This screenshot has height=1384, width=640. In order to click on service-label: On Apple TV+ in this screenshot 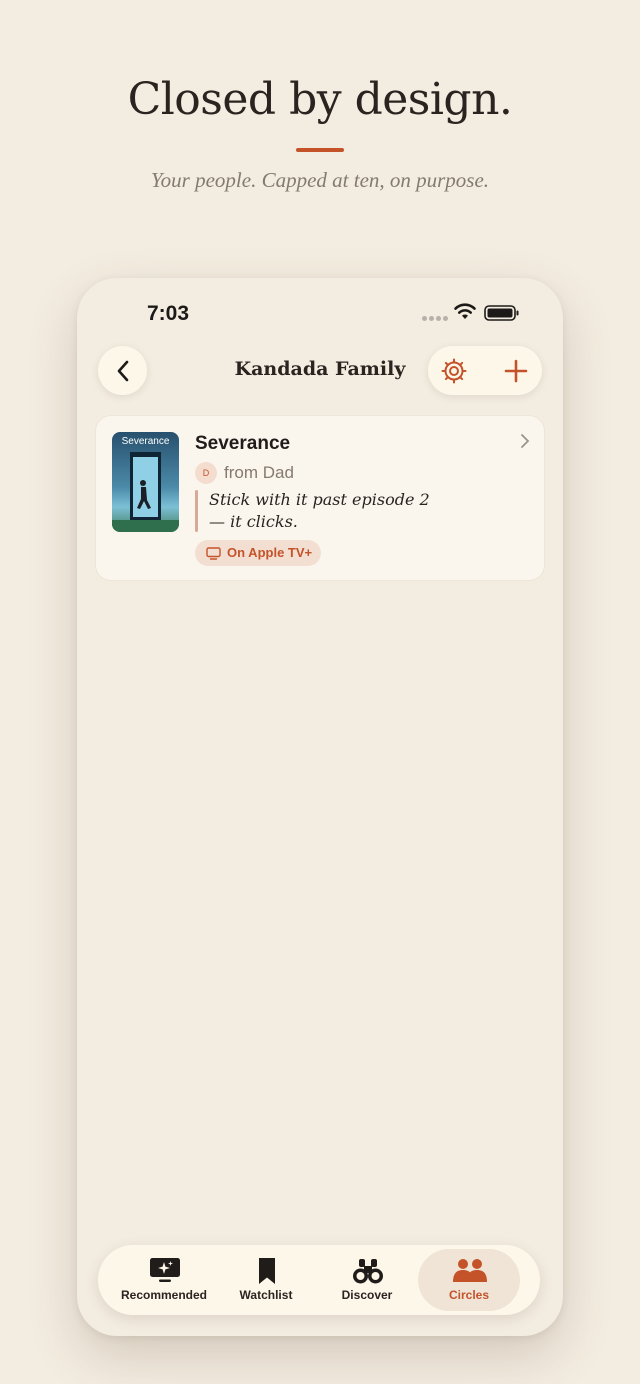, I will do `click(270, 552)`.